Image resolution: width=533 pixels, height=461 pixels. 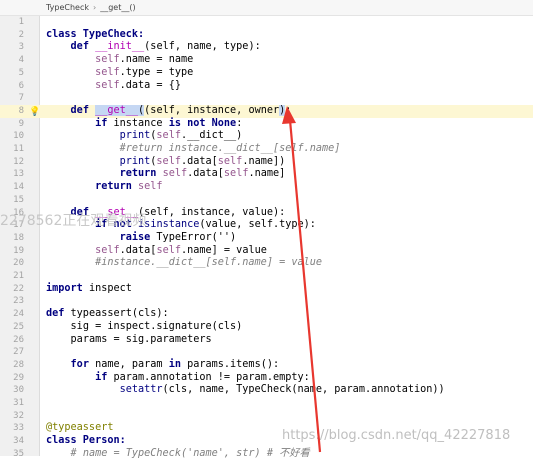 I want to click on code-line: 2 class TypeCheck:, so click(x=266, y=35).